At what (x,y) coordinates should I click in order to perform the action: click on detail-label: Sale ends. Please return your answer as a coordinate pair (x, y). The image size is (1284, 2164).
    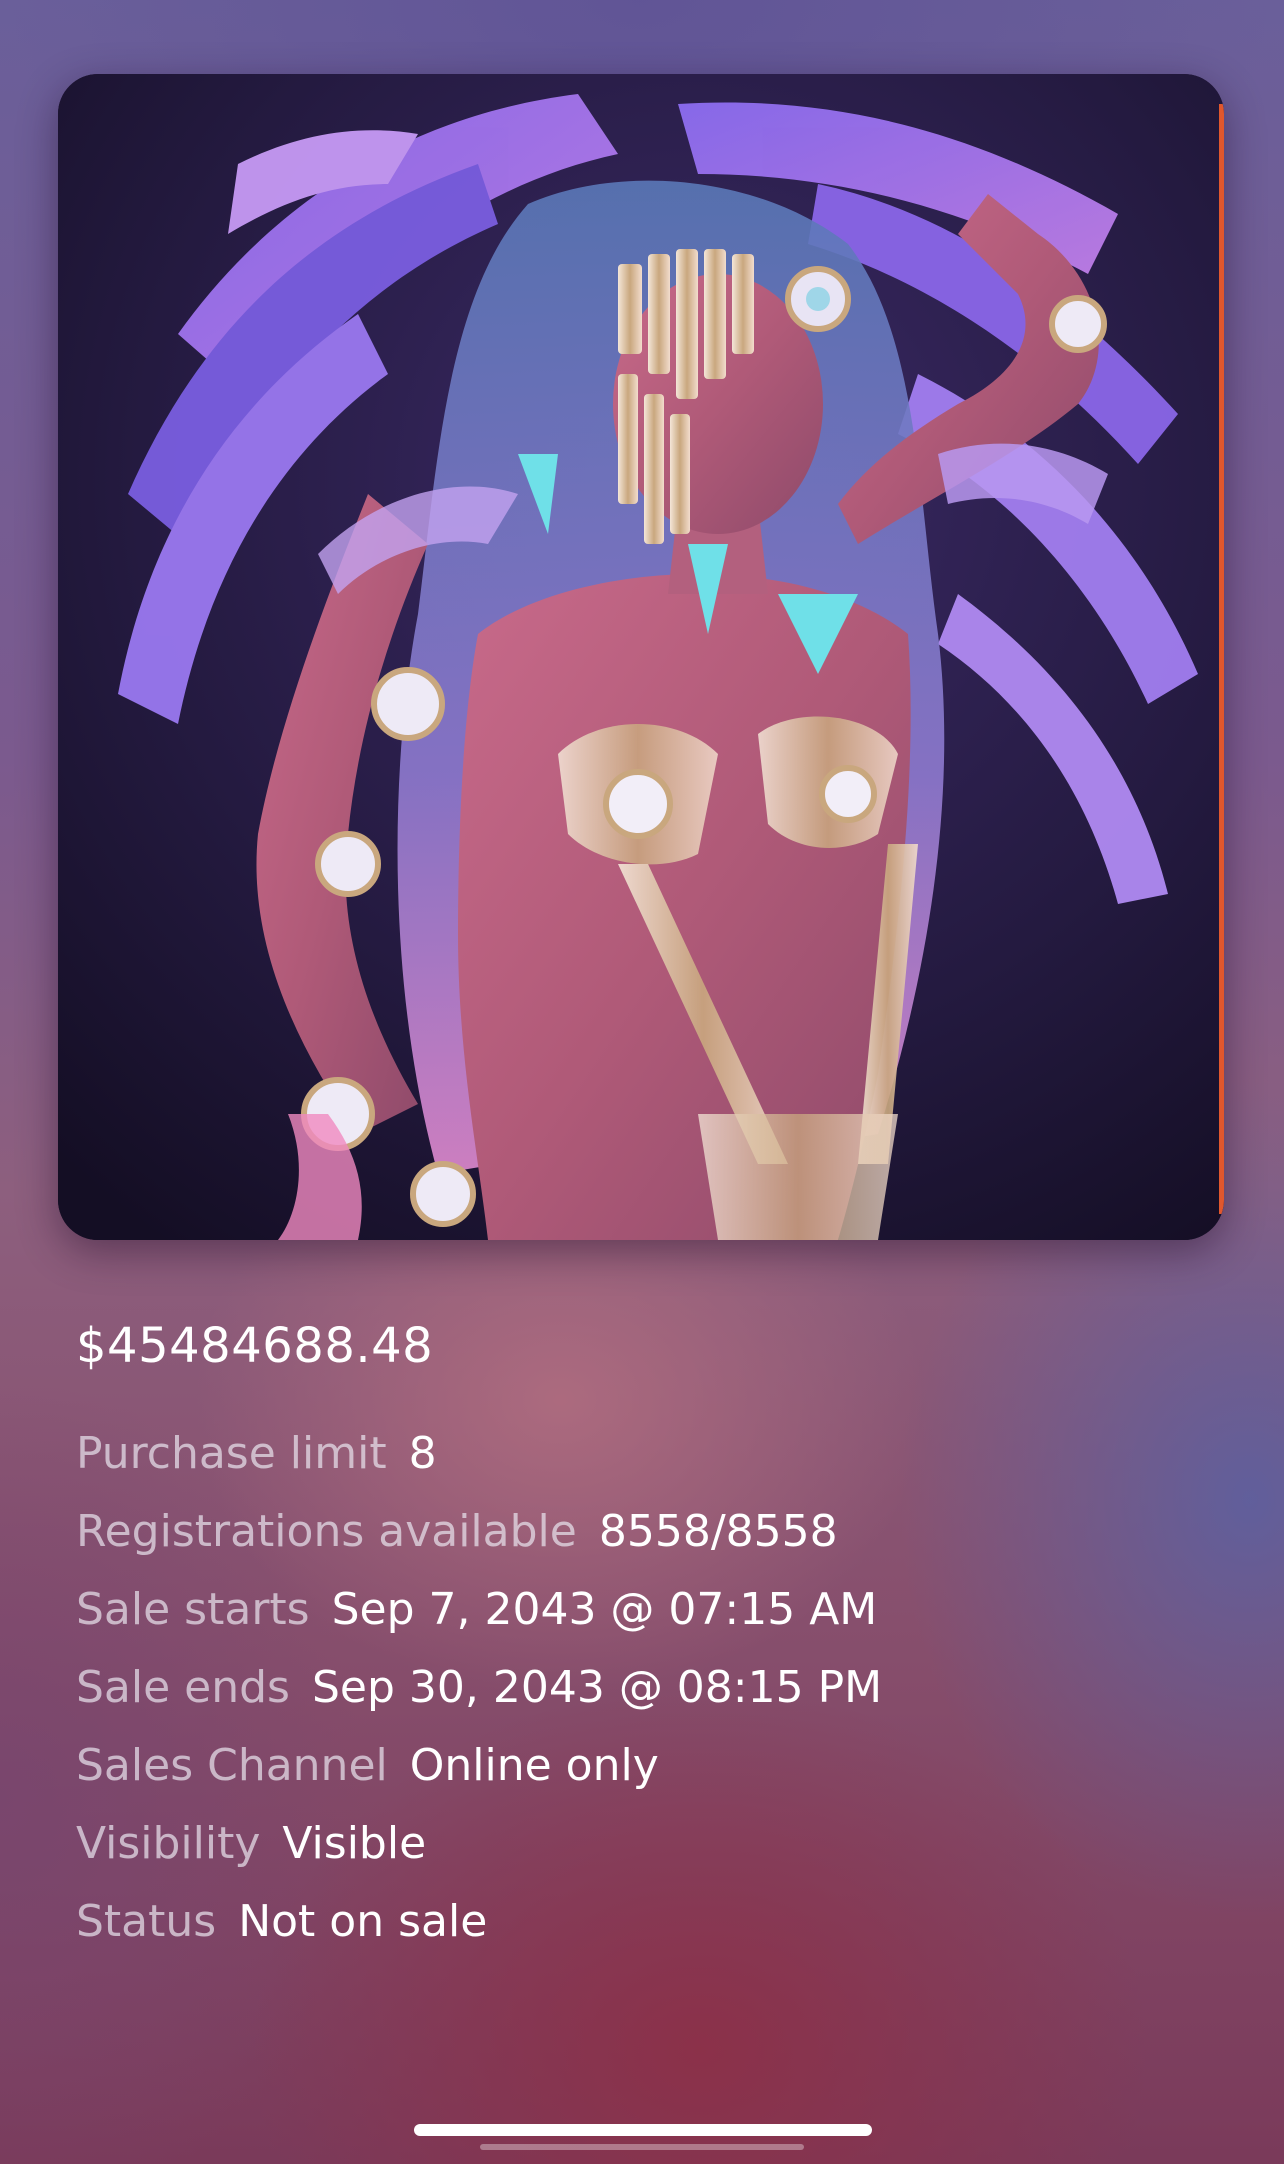
    Looking at the image, I should click on (183, 1687).